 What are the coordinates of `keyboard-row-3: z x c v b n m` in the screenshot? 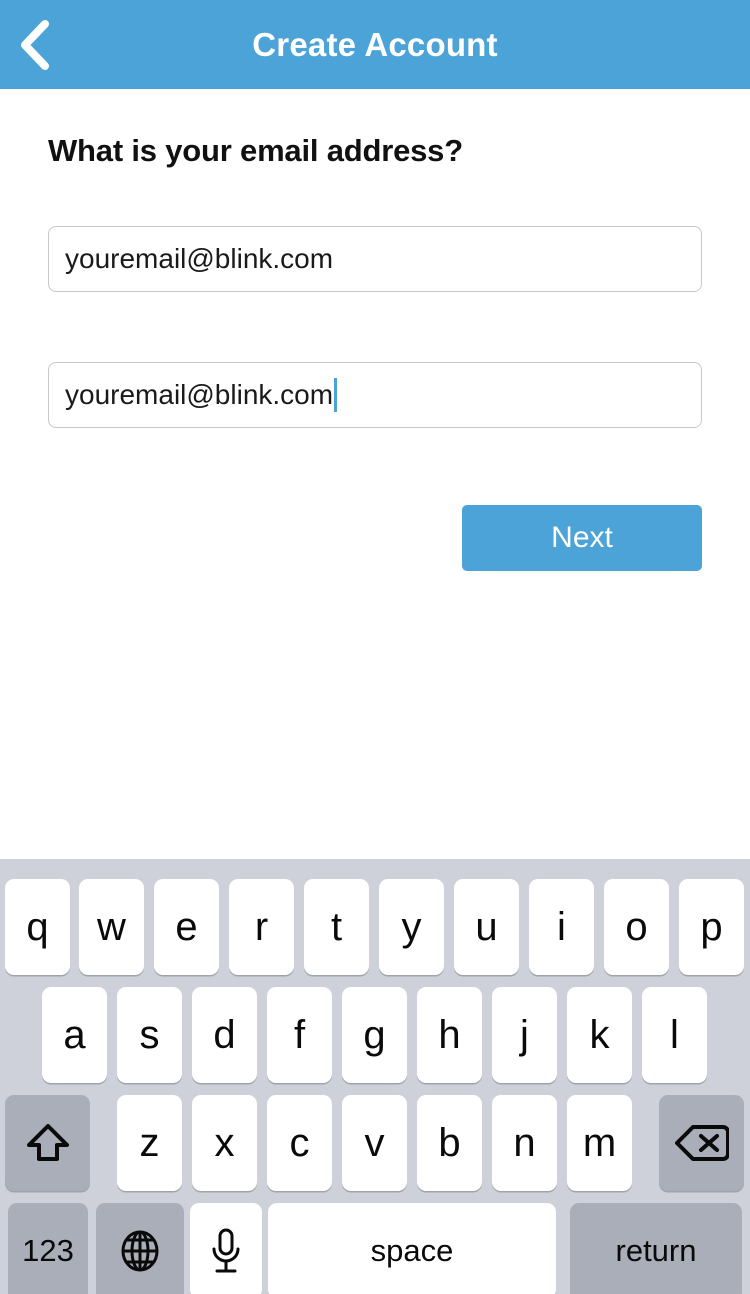 It's located at (375, 1143).